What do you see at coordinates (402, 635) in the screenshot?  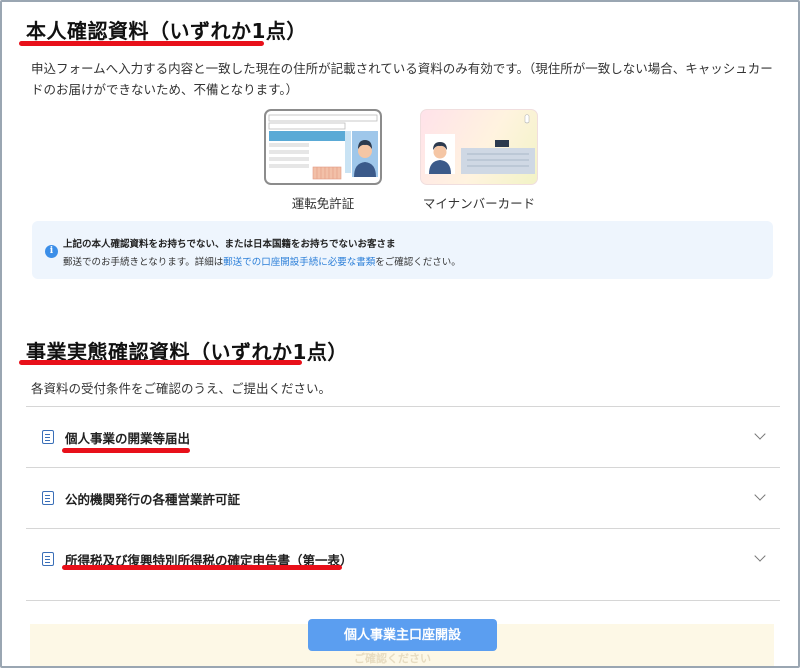 I see `open-sole-proprietor-account-button: 個人事業主口座開設` at bounding box center [402, 635].